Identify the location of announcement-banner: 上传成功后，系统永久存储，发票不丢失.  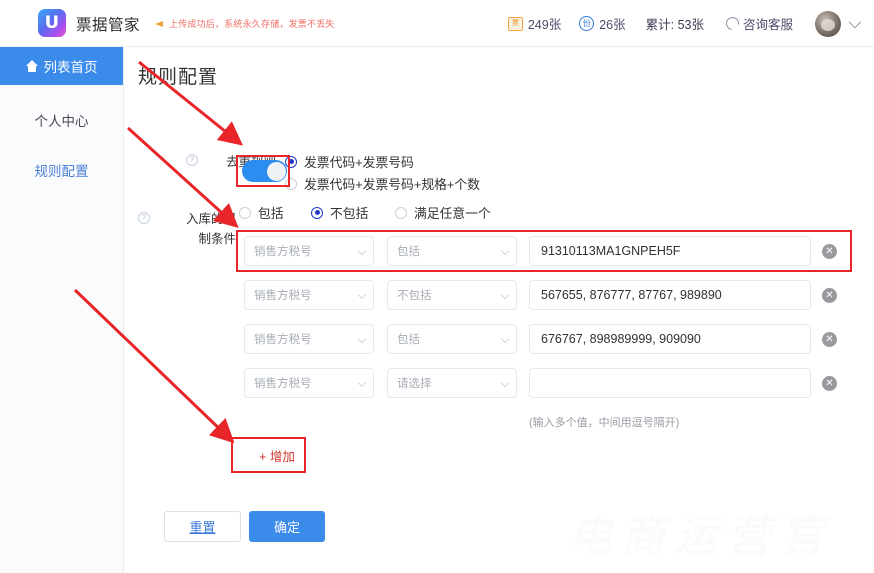
(245, 23).